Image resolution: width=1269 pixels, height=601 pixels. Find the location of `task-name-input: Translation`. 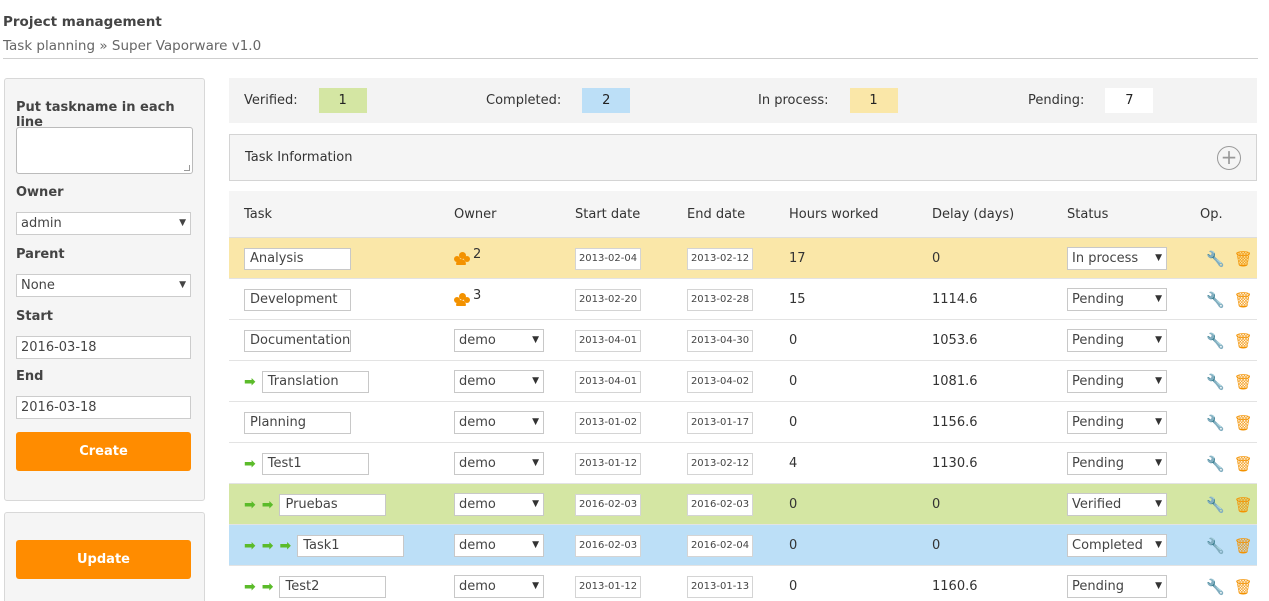

task-name-input: Translation is located at coordinates (315, 381).